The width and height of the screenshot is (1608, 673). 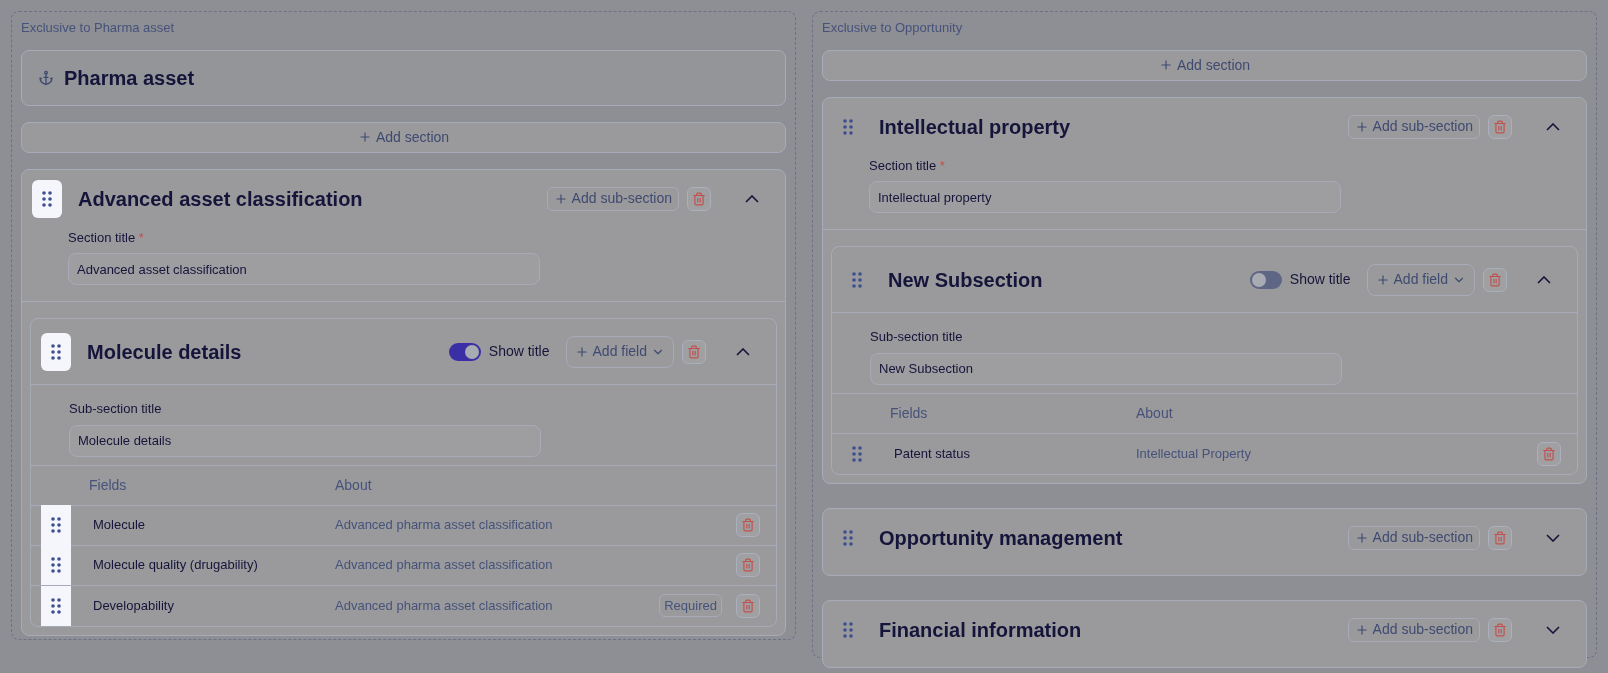 What do you see at coordinates (1105, 197) in the screenshot?
I see `section-title-input: Intellectual property` at bounding box center [1105, 197].